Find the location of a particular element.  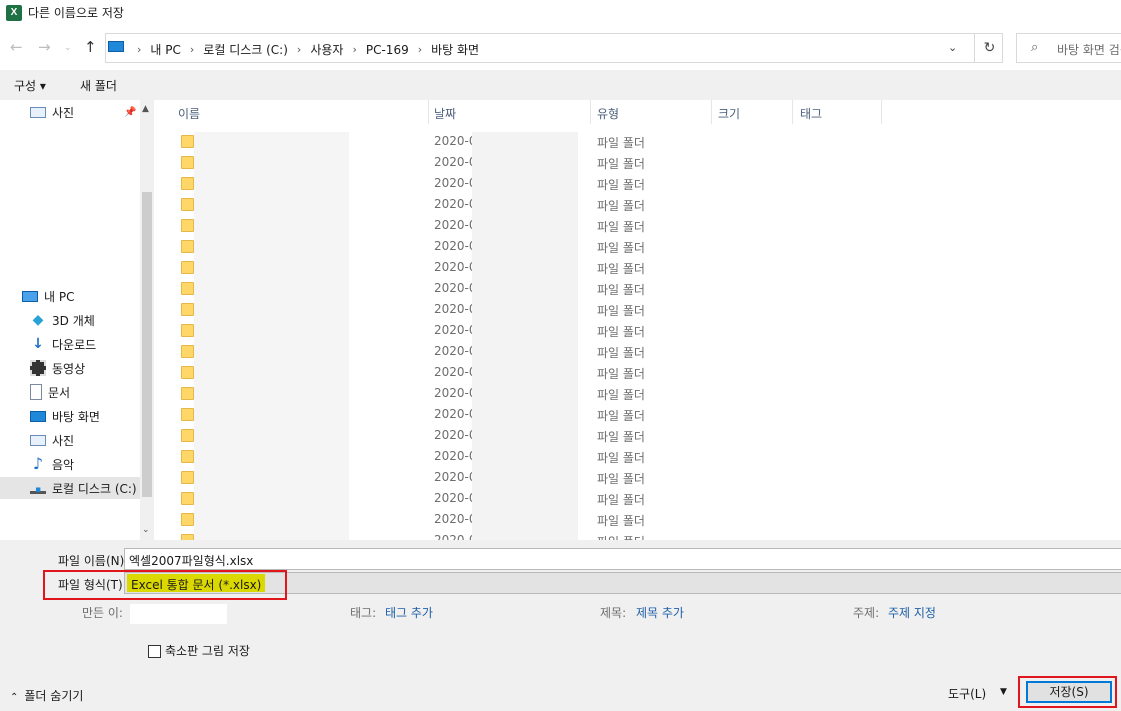

sidebar-item-downloads: ↓ 다운로드 is located at coordinates (63, 344).